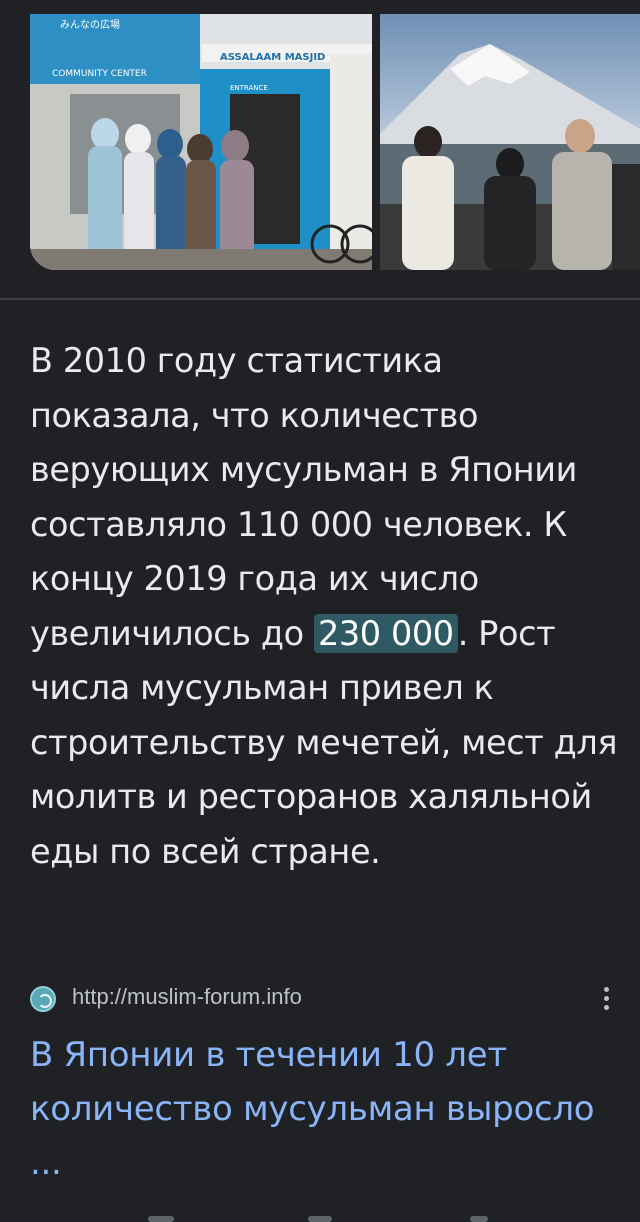  Describe the element at coordinates (385, 633) in the screenshot. I see `snippet-highlight: 230 000` at that location.